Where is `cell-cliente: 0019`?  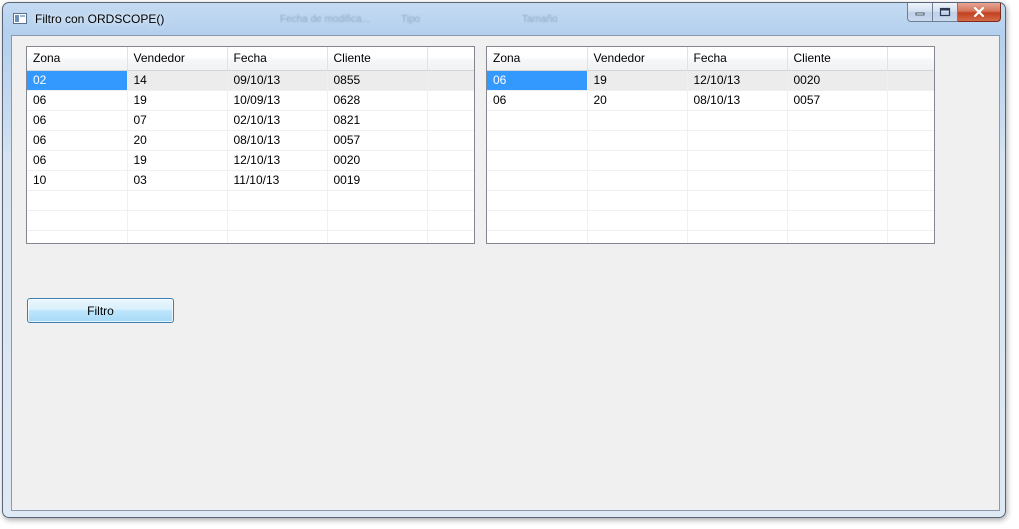
cell-cliente: 0019 is located at coordinates (377, 180).